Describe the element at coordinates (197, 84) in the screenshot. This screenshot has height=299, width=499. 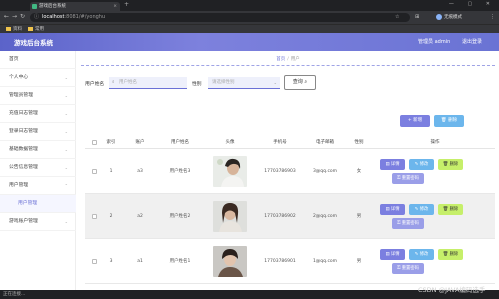
I see `gender-label: 性别` at that location.